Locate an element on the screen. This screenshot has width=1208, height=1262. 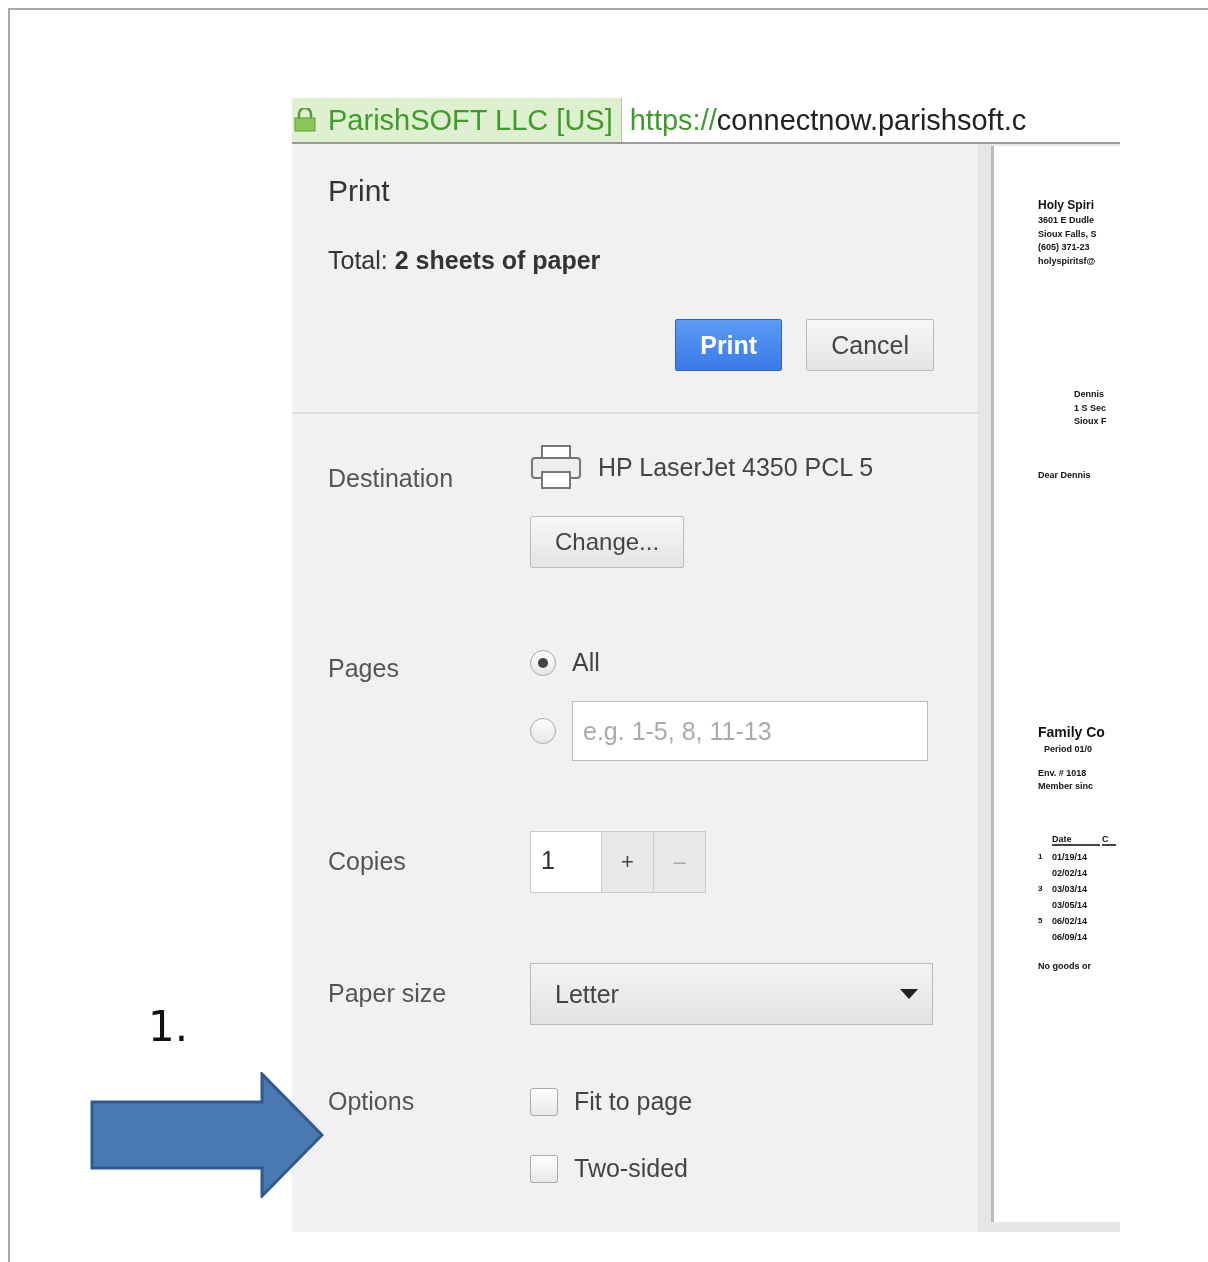
setting-label: Options is located at coordinates (372, 1101).